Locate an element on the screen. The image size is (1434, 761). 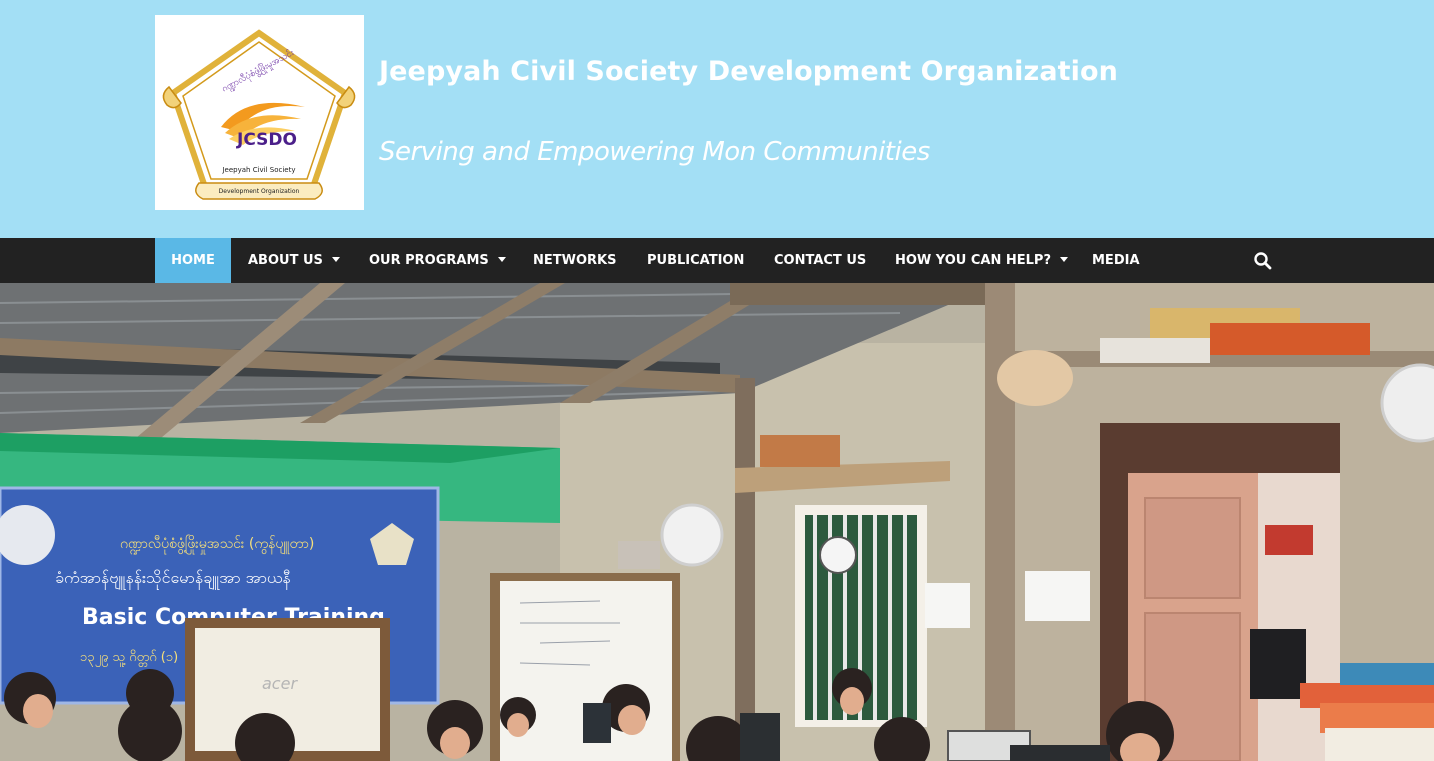
nav-item-media: MEDIA is located at coordinates (1116, 260).